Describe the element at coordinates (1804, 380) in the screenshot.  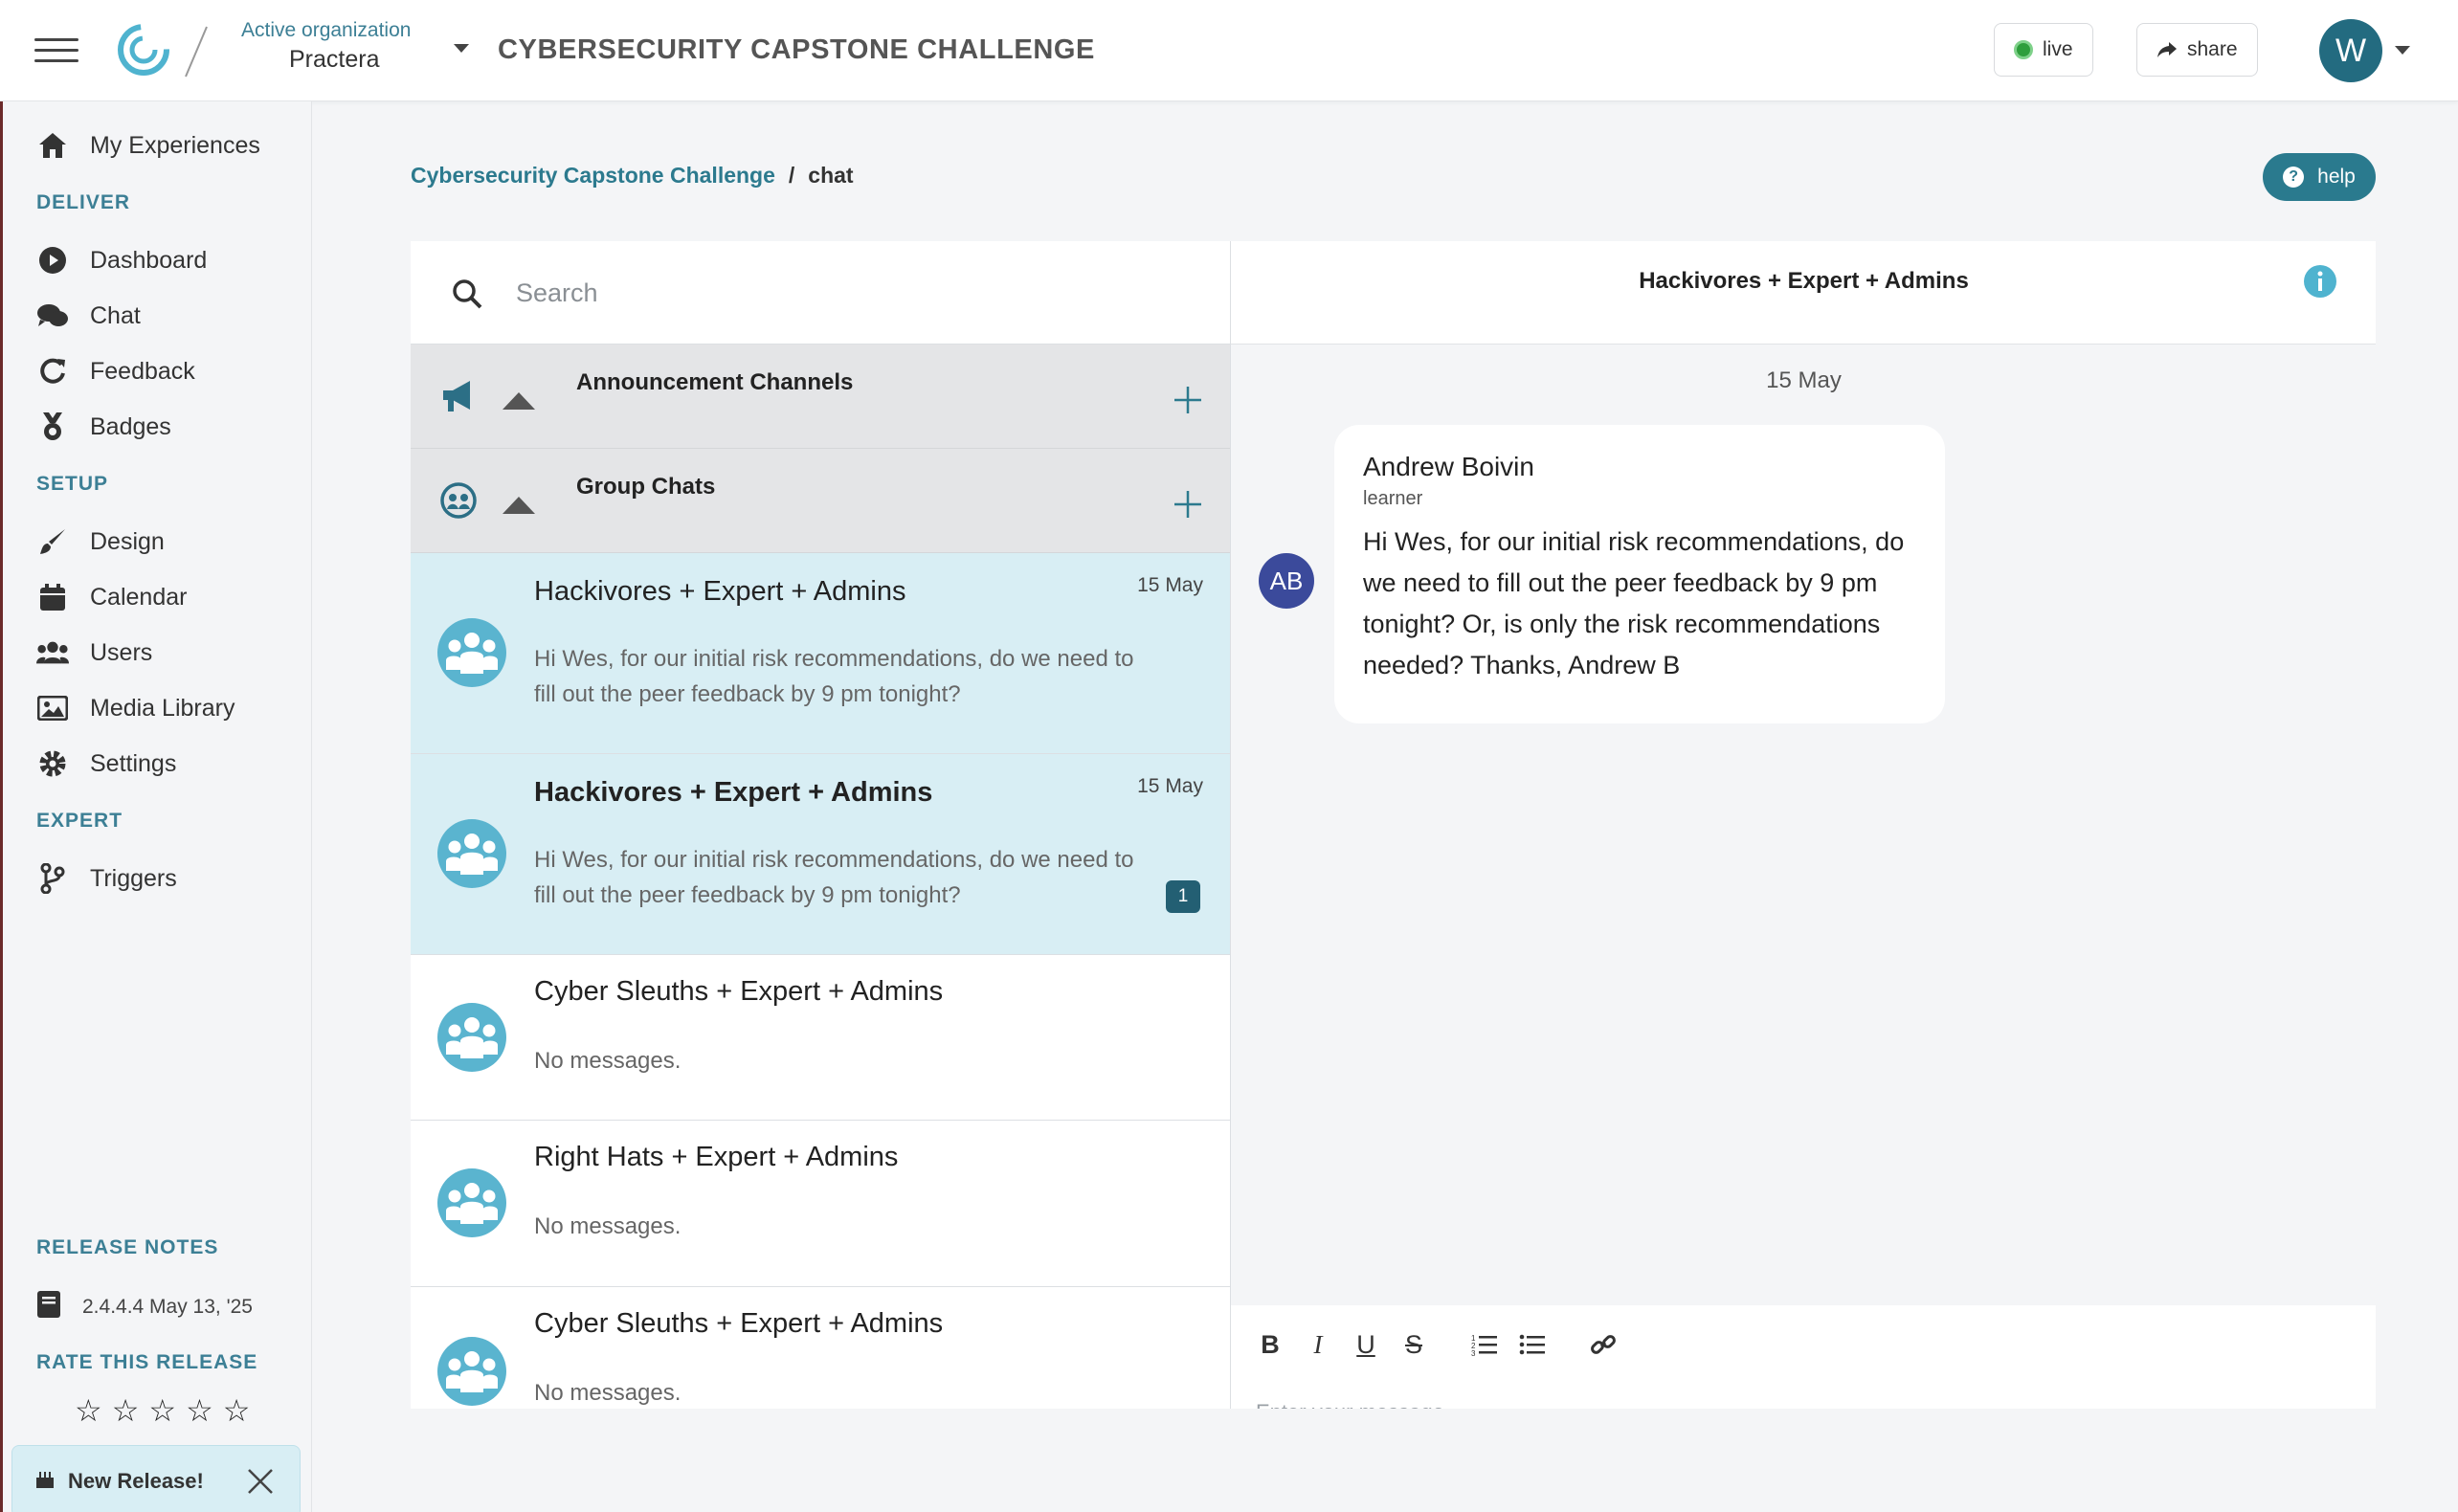
I see `date-separator: 15 May` at that location.